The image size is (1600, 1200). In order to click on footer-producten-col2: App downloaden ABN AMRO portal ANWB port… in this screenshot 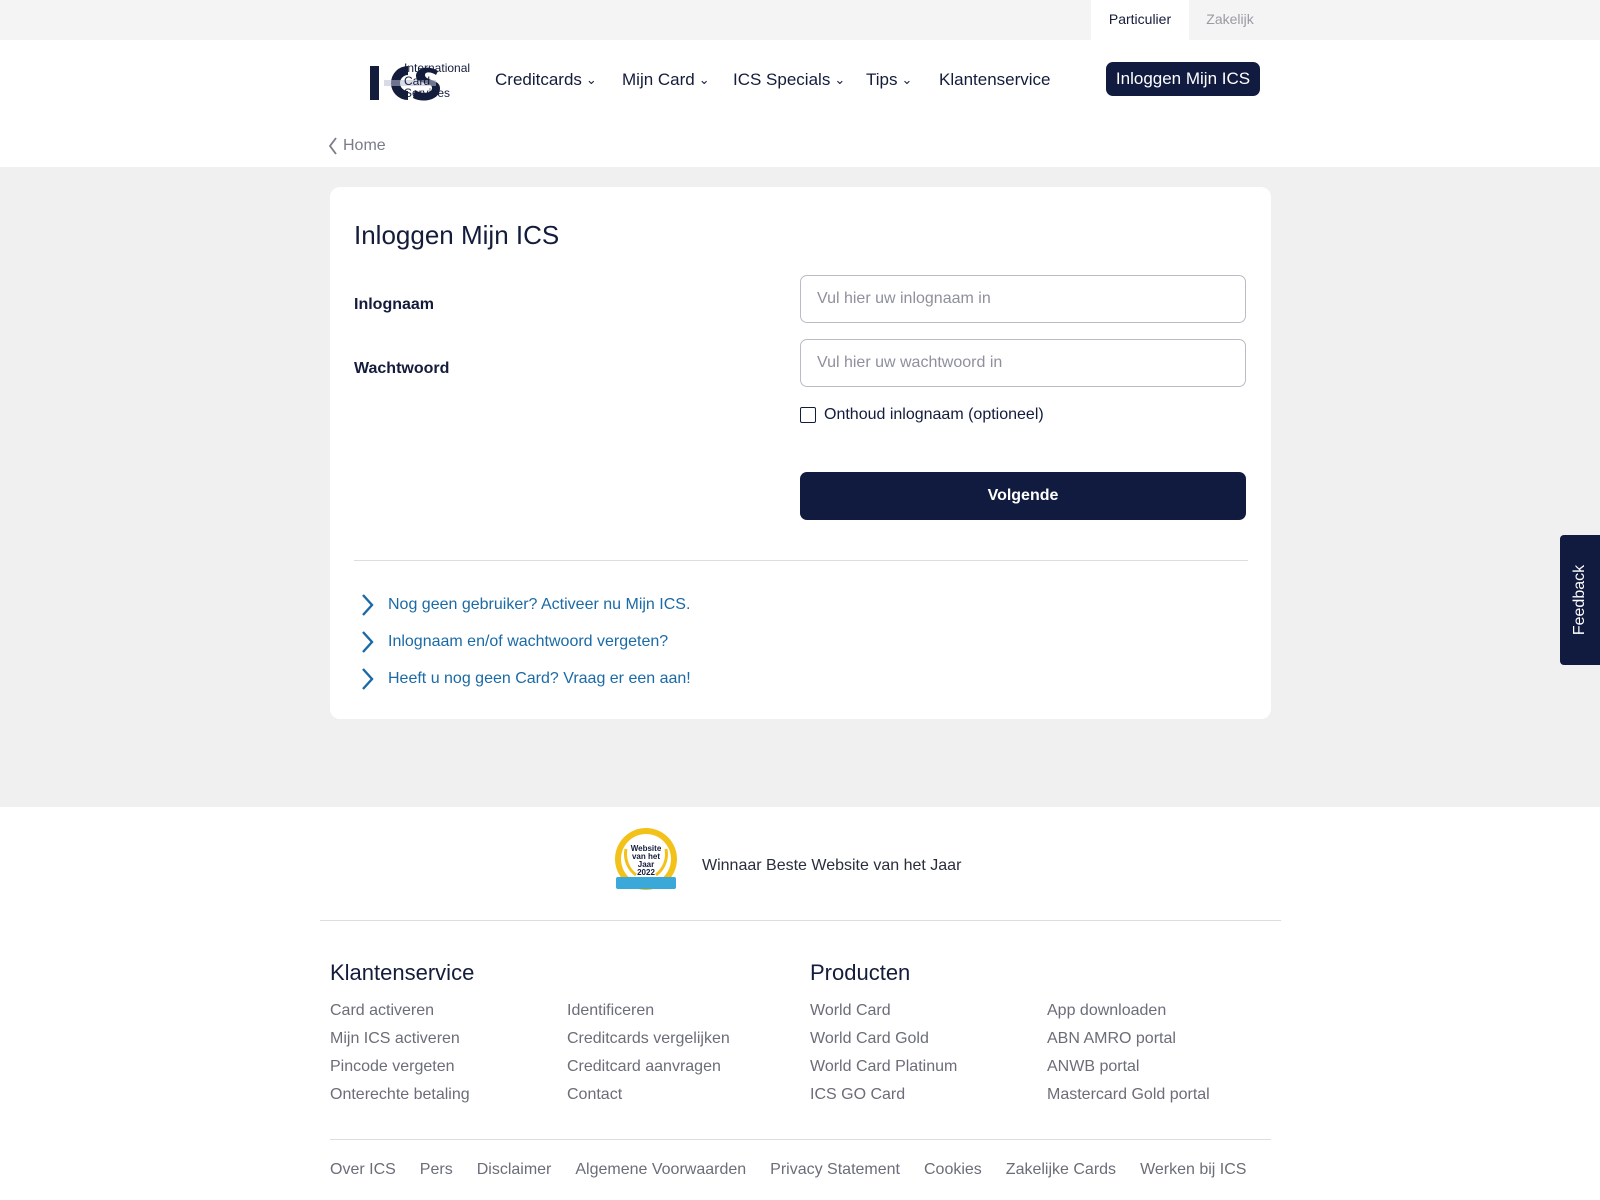, I will do `click(1128, 1057)`.